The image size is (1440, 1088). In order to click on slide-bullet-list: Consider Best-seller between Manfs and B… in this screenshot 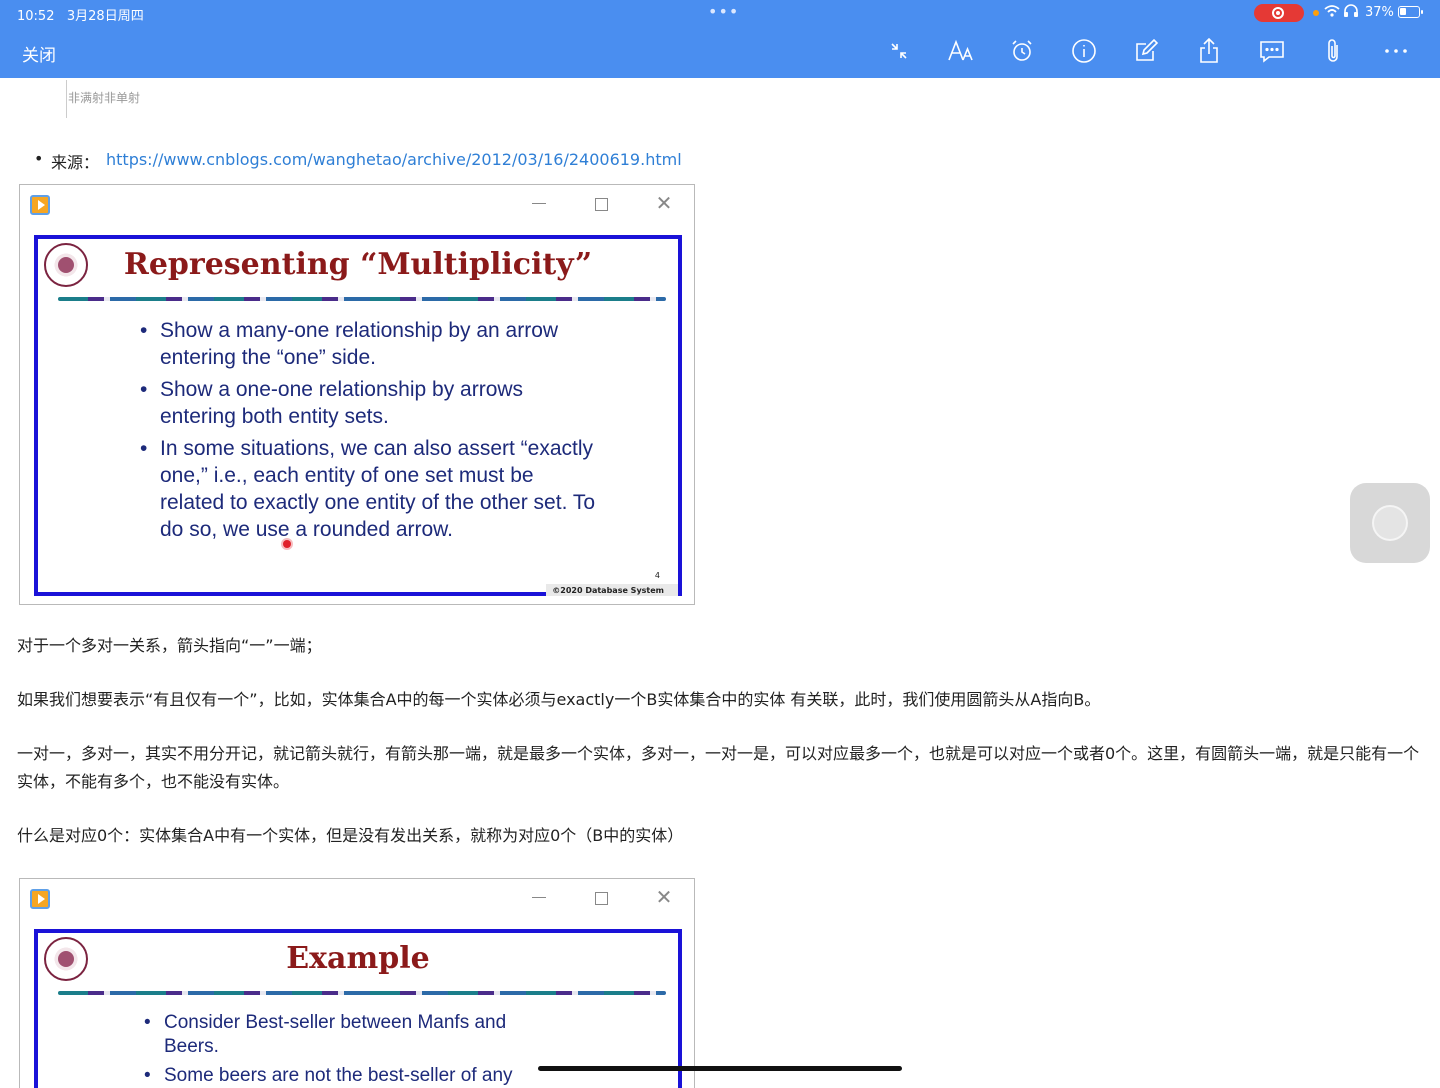, I will do `click(344, 1049)`.